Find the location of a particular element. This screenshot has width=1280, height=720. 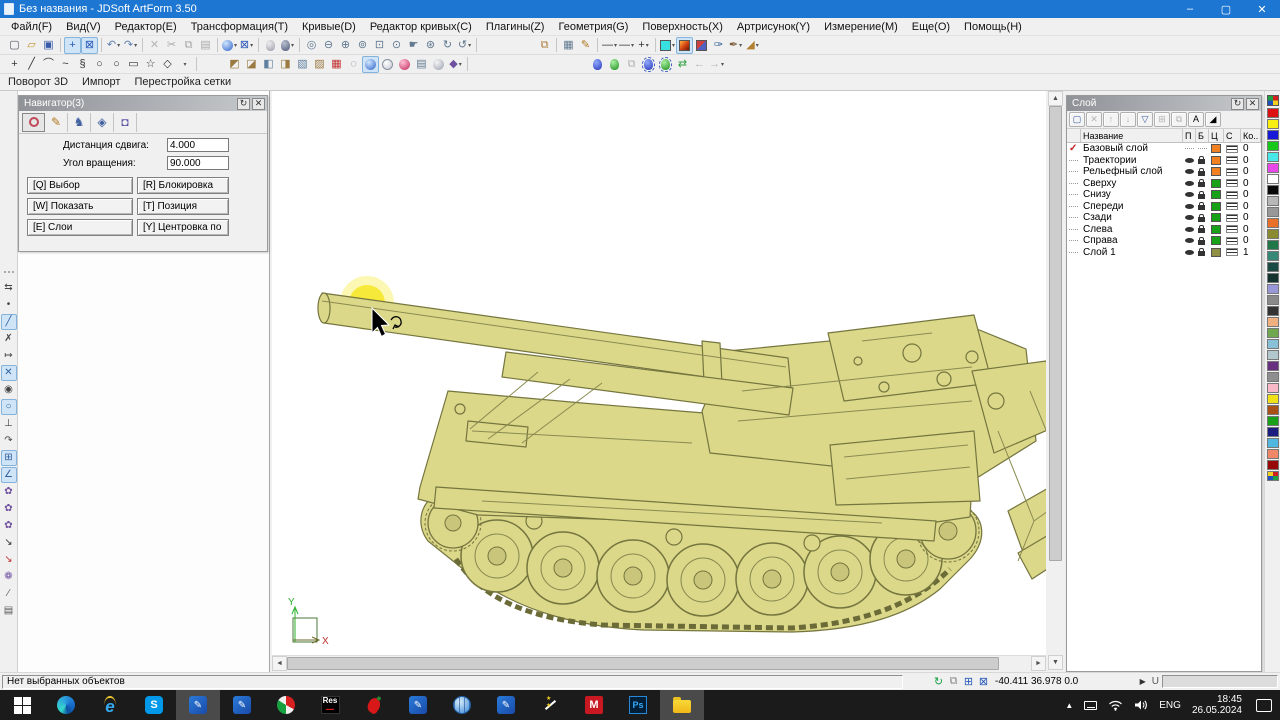

layer-row: Траектории 0 is located at coordinates (1164, 161).